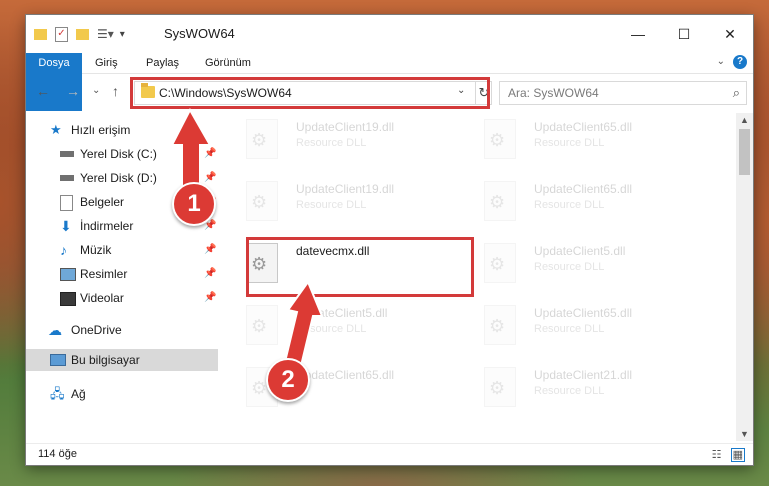 The image size is (769, 486). Describe the element at coordinates (102, 298) in the screenshot. I see `nav-item-label: Videolar` at that location.